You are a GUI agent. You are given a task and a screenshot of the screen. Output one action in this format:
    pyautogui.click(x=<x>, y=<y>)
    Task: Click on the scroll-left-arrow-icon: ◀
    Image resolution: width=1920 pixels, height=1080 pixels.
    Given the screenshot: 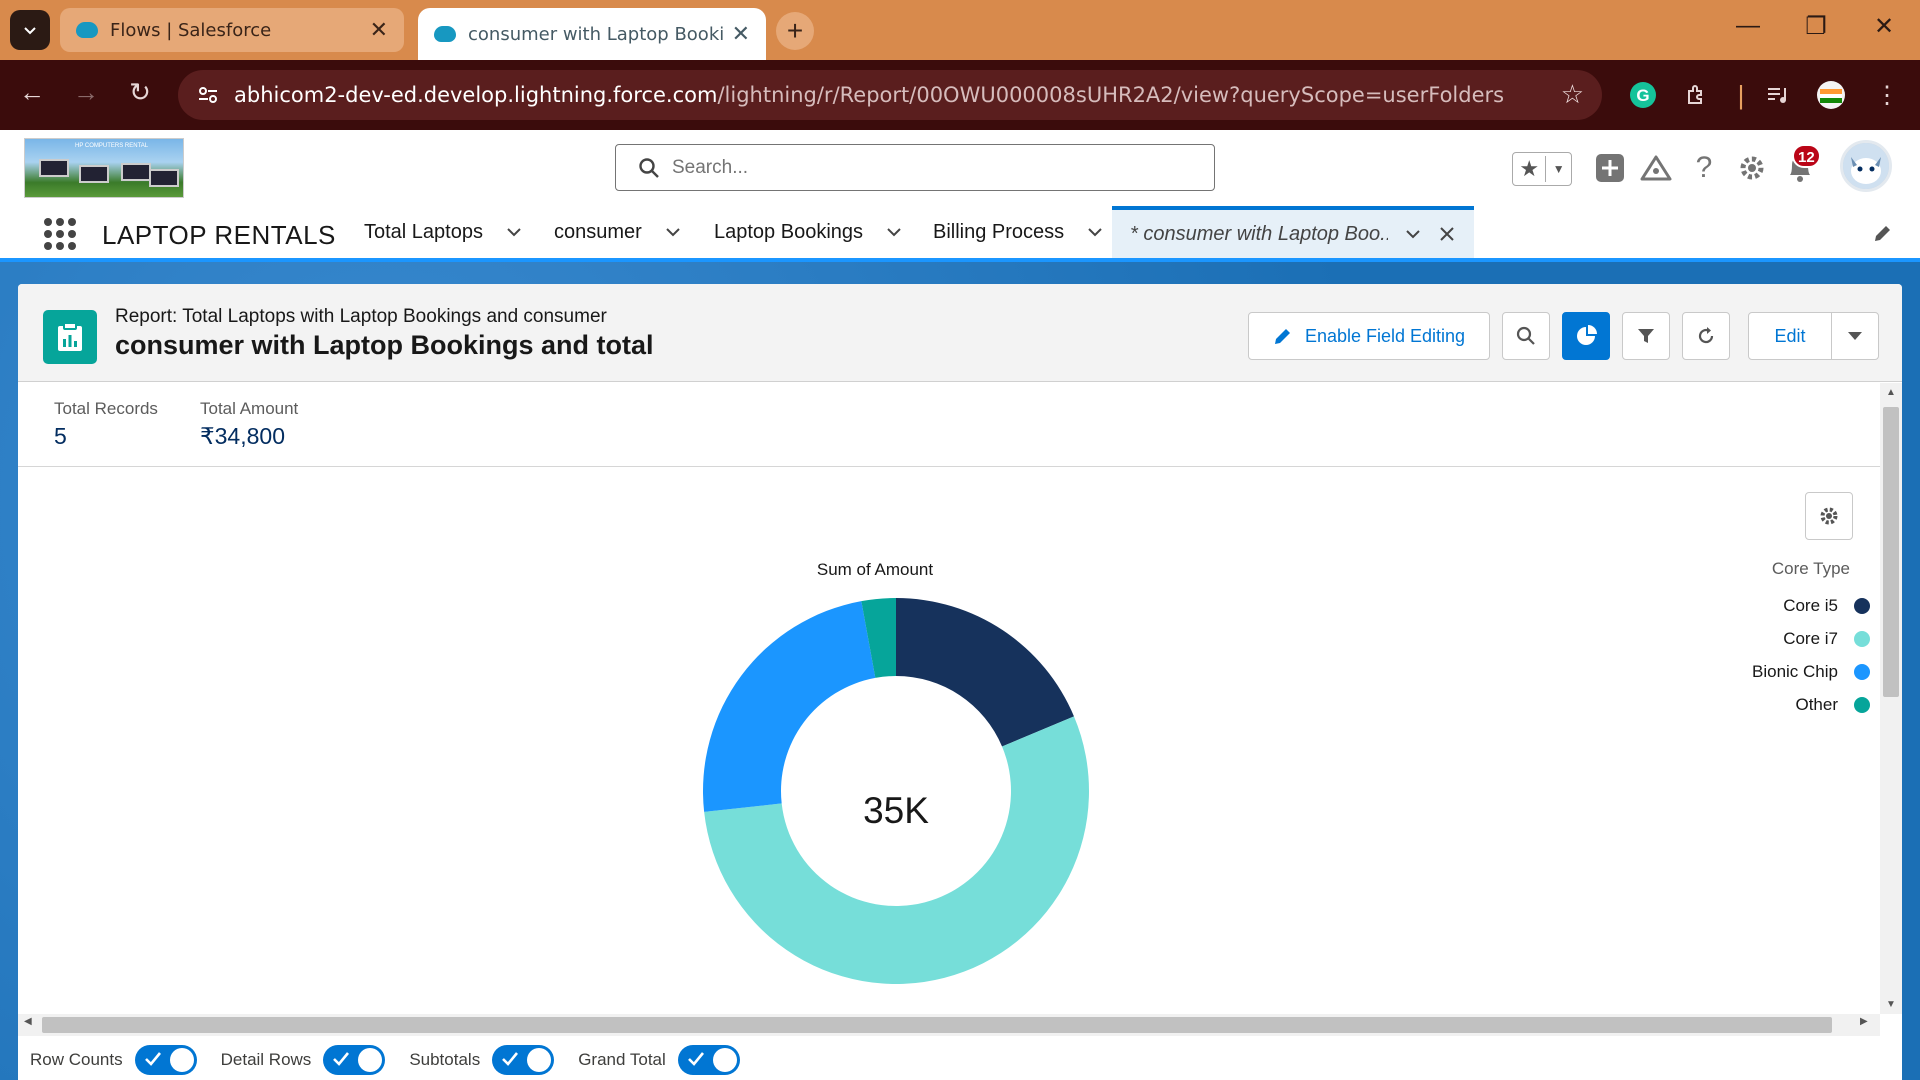 What is the action you would take?
    pyautogui.click(x=28, y=1021)
    